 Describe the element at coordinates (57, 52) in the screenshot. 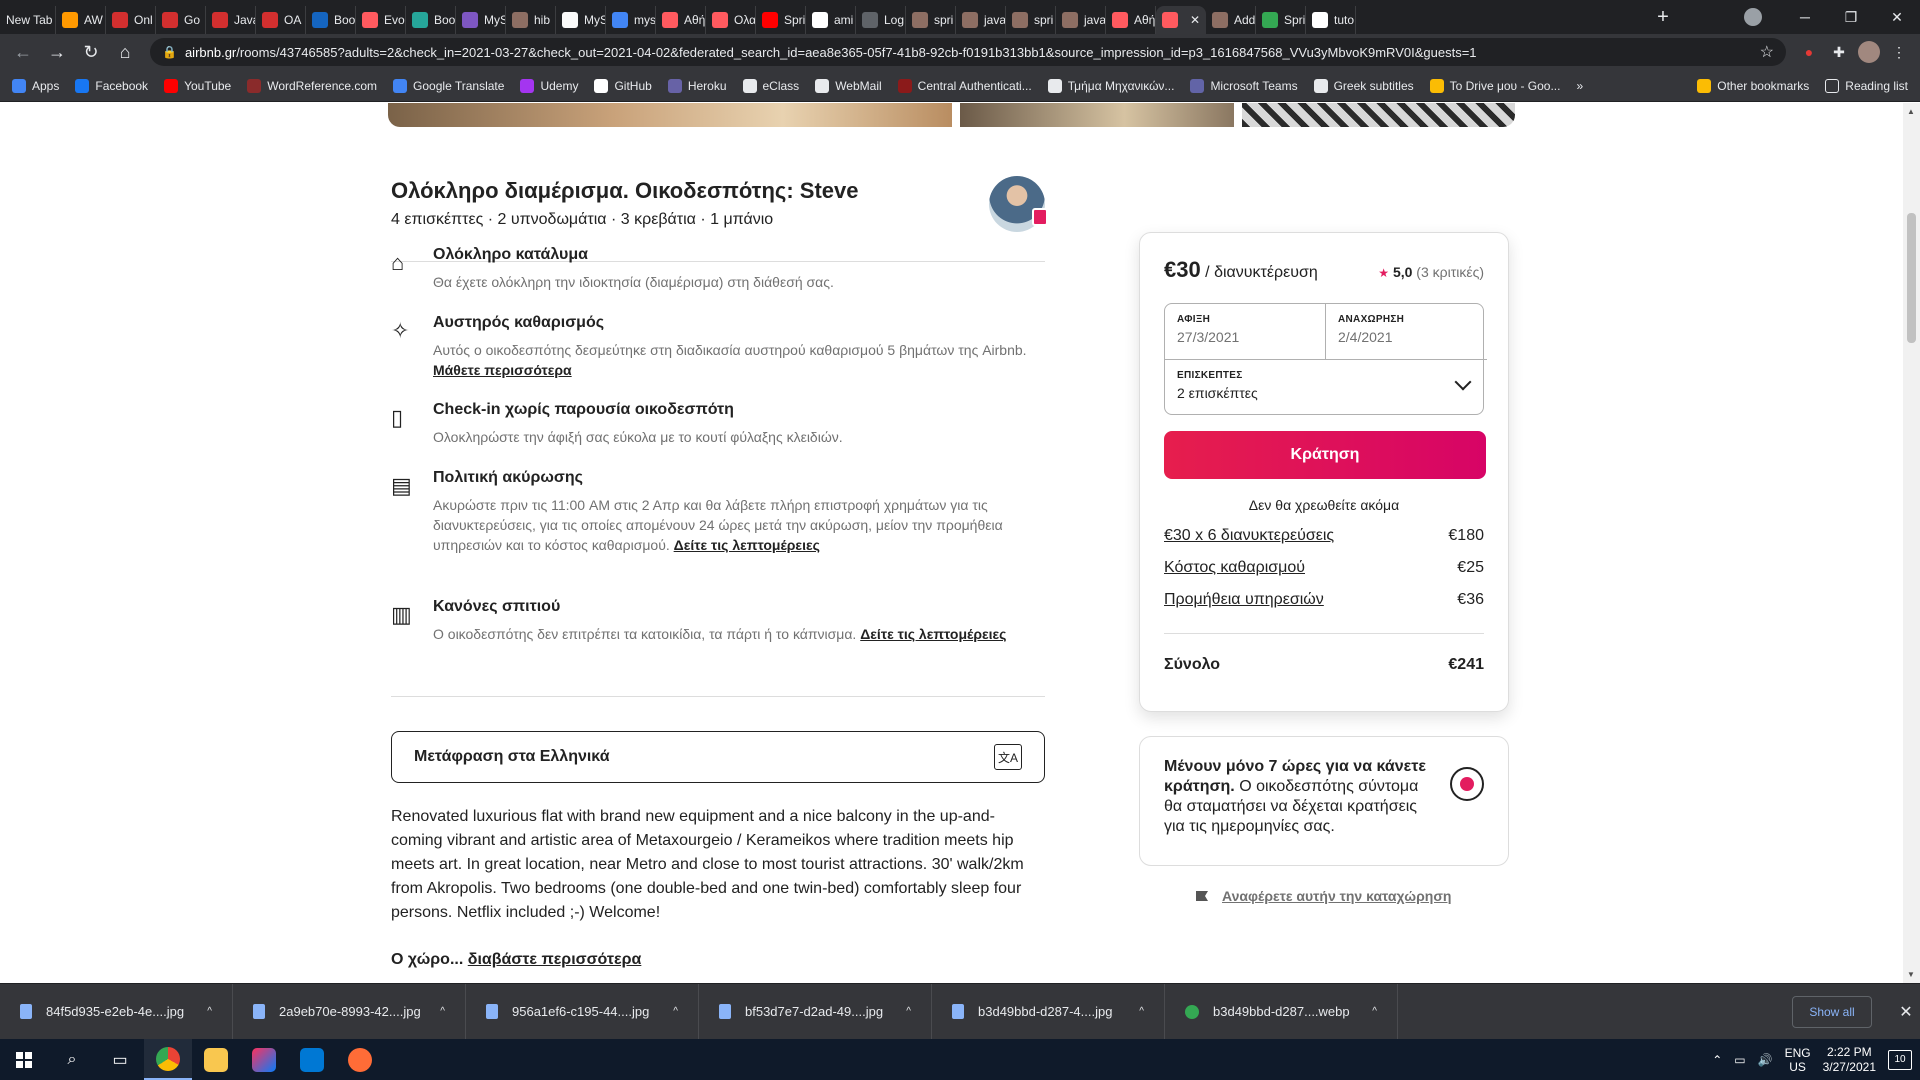

I see `forward-icon: →` at that location.